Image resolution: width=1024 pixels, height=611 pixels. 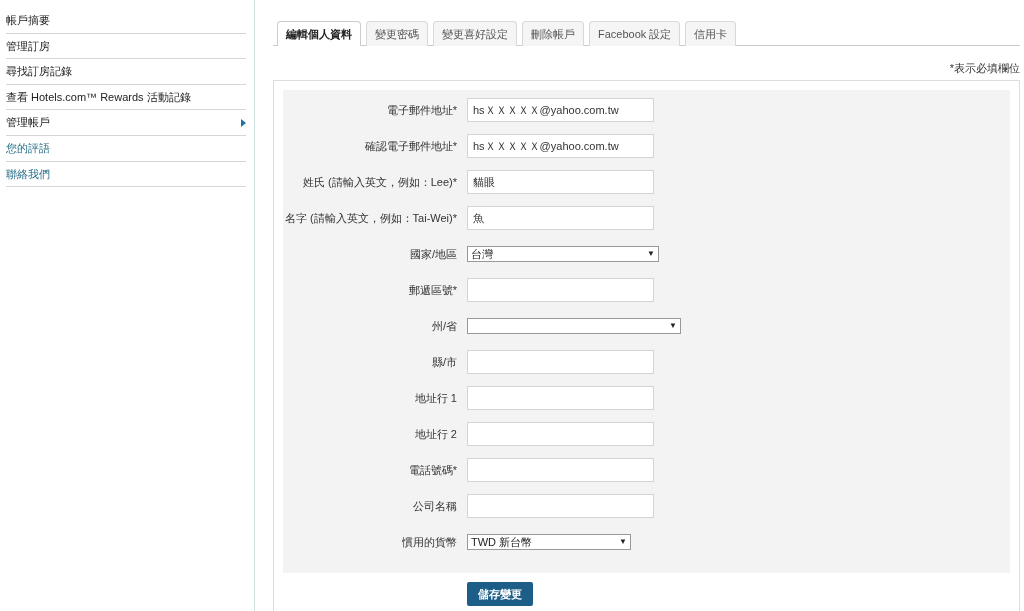 I want to click on field-label: 名字 (請輸入英文，例如：Tai-Wei)*, so click(x=370, y=218).